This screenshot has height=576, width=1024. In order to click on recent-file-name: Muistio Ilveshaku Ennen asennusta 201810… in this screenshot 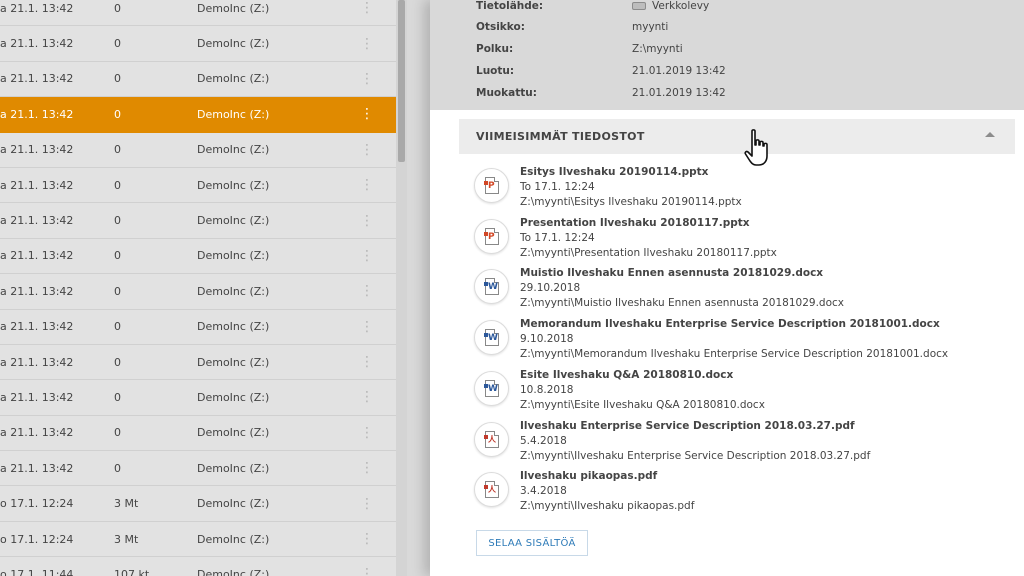, I will do `click(671, 273)`.